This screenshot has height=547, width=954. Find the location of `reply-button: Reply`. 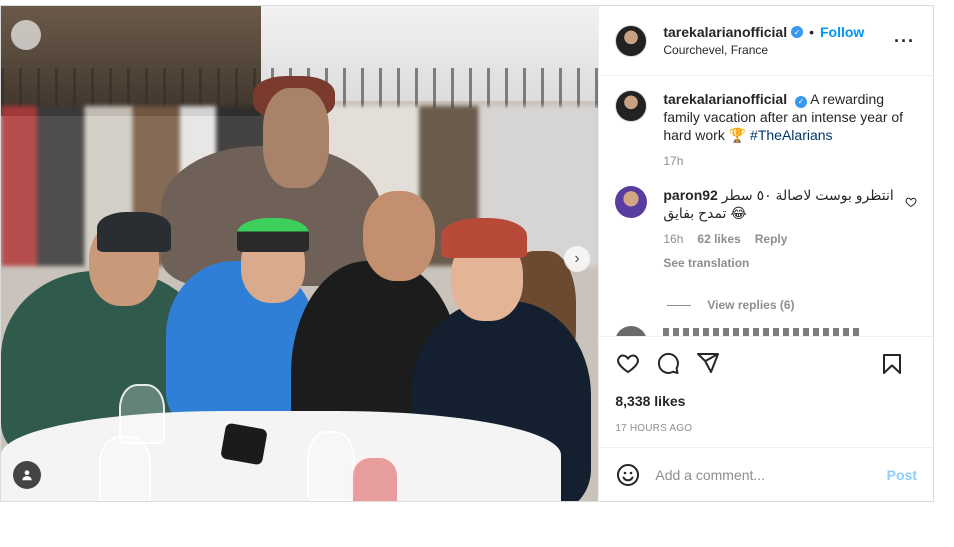

reply-button: Reply is located at coordinates (771, 239).